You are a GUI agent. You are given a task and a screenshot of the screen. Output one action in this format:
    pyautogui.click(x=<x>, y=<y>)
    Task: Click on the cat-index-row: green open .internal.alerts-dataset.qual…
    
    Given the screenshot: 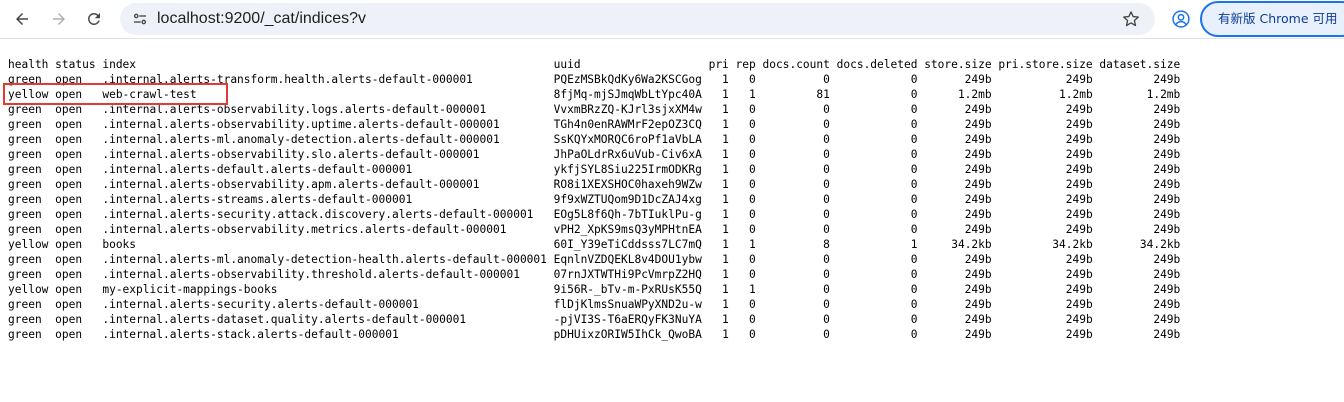 What is the action you would take?
    pyautogui.click(x=594, y=319)
    